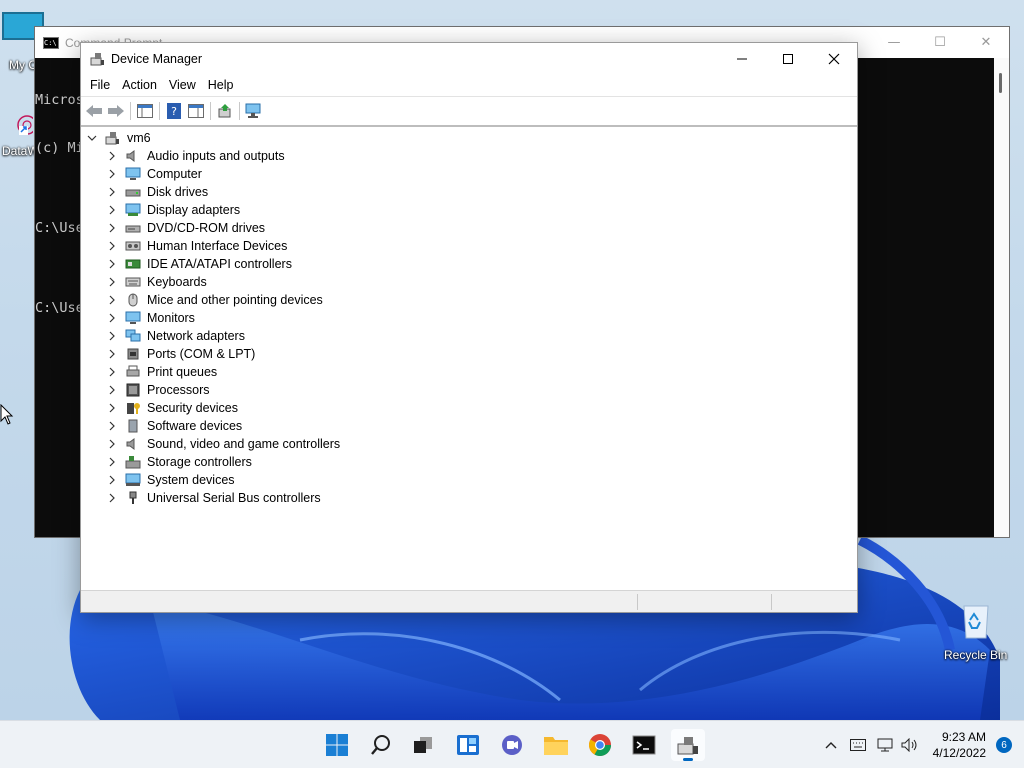 The image size is (1024, 768). I want to click on search-button, so click(381, 745).